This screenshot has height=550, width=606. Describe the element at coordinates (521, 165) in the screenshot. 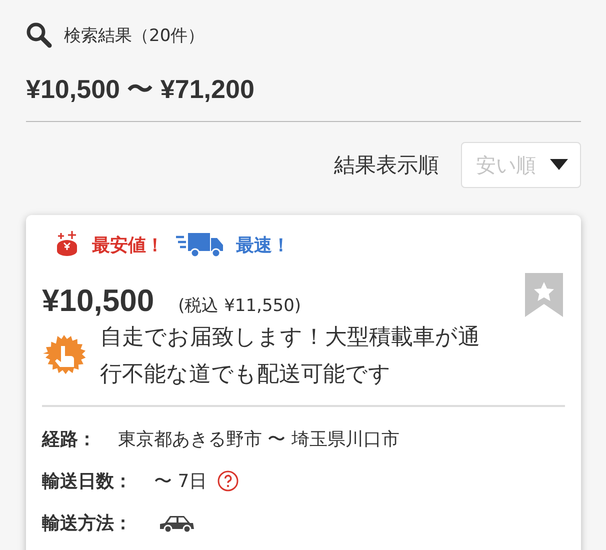

I see `sort-dropdown: 安い順` at that location.